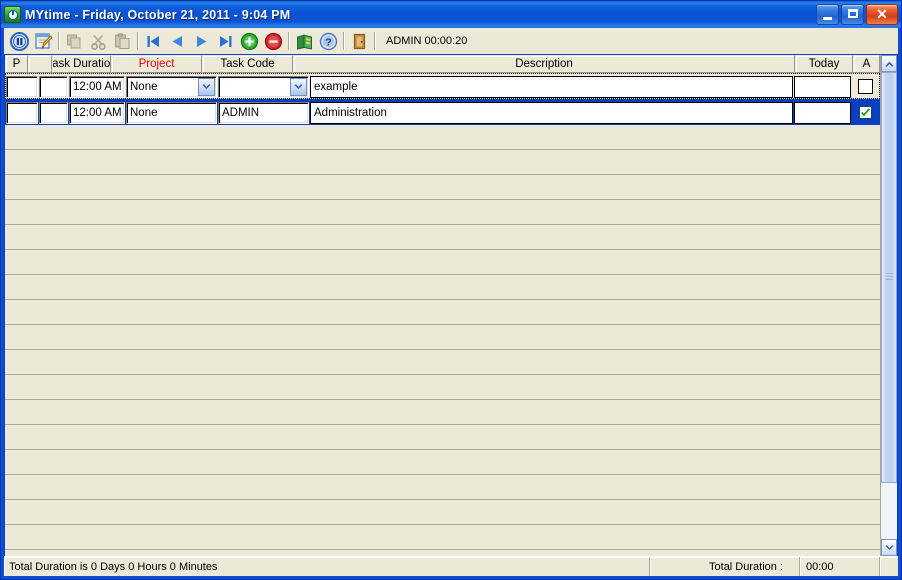  I want to click on scroll-down-icon, so click(889, 547).